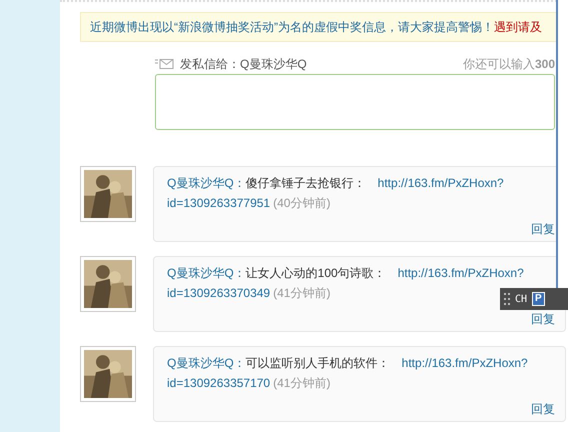 The height and width of the screenshot is (432, 568). What do you see at coordinates (301, 203) in the screenshot?
I see `message-time: (40分钟前)` at bounding box center [301, 203].